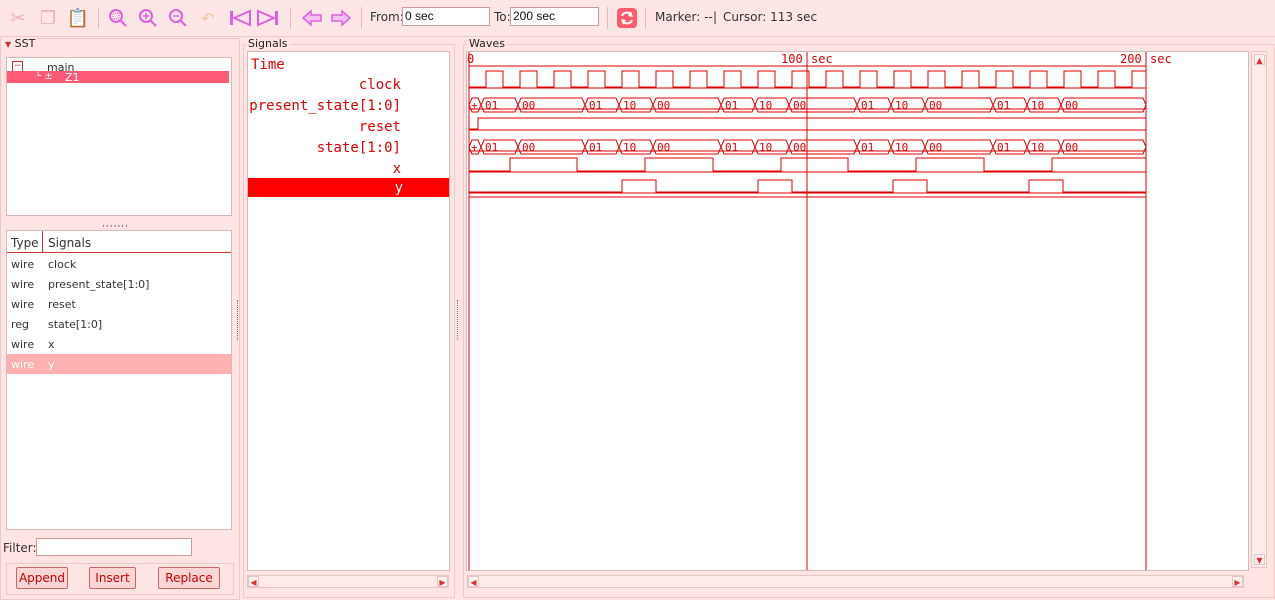 The image size is (1275, 600). Describe the element at coordinates (554, 16) in the screenshot. I see `to-time-input: 200 sec` at that location.